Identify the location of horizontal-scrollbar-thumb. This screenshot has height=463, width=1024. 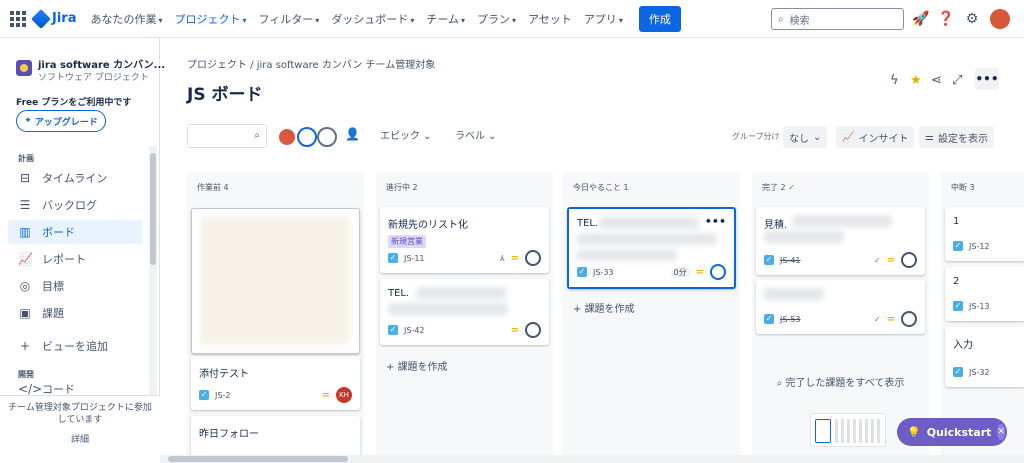
(258, 459).